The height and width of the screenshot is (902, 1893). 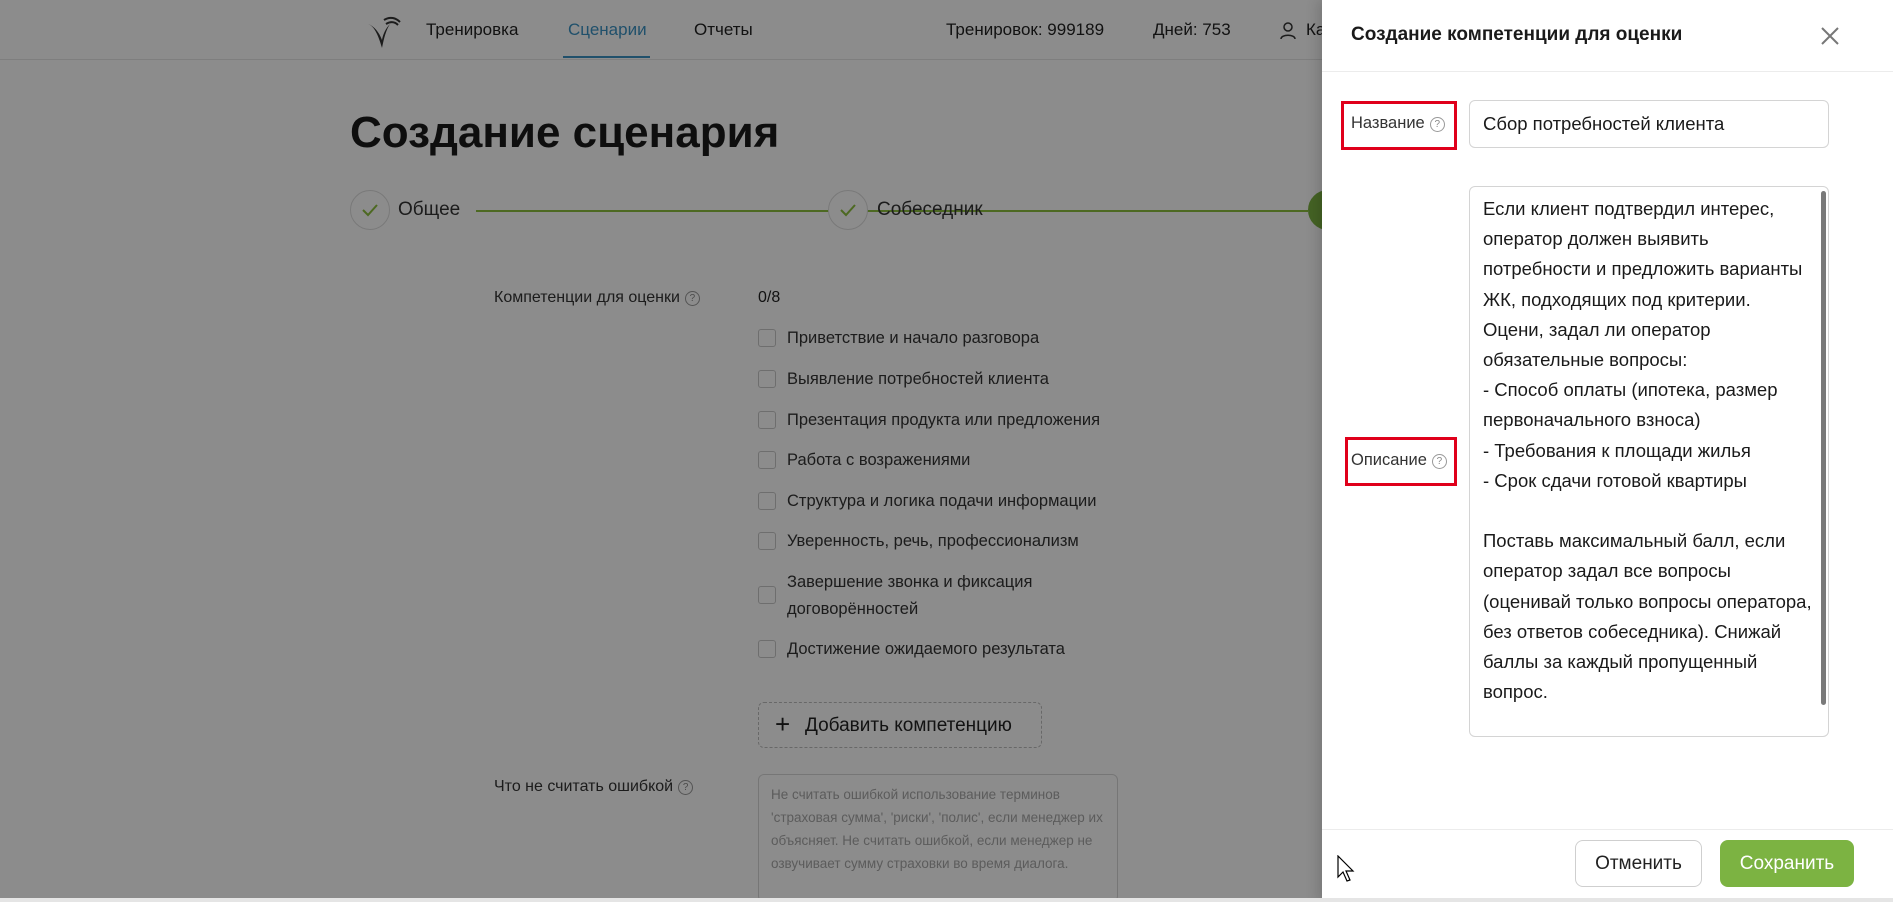 I want to click on description-label: Описание?, so click(x=1399, y=460).